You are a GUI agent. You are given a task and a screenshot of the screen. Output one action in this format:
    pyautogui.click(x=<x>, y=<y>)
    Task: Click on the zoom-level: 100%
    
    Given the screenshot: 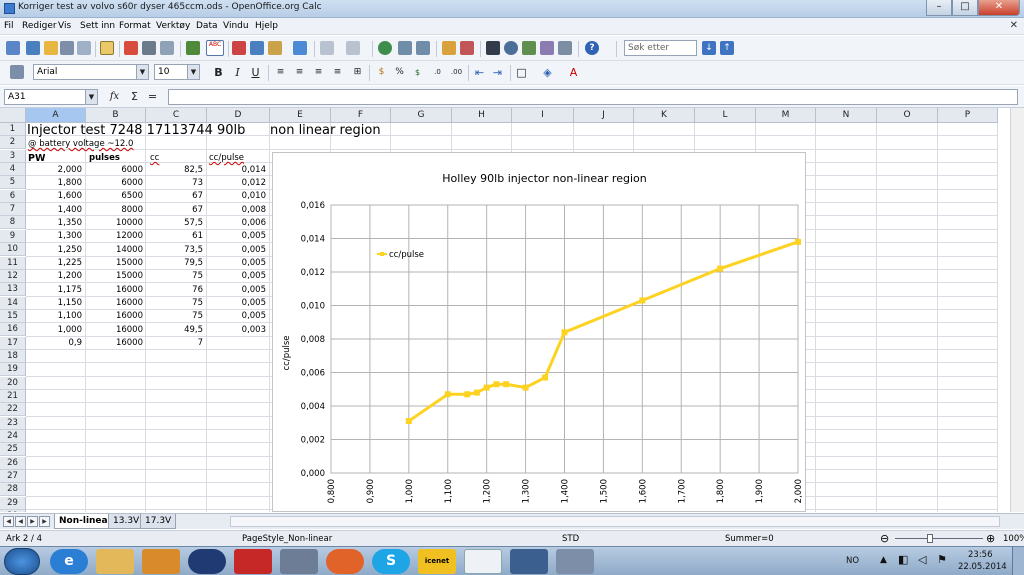 What is the action you would take?
    pyautogui.click(x=1013, y=539)
    